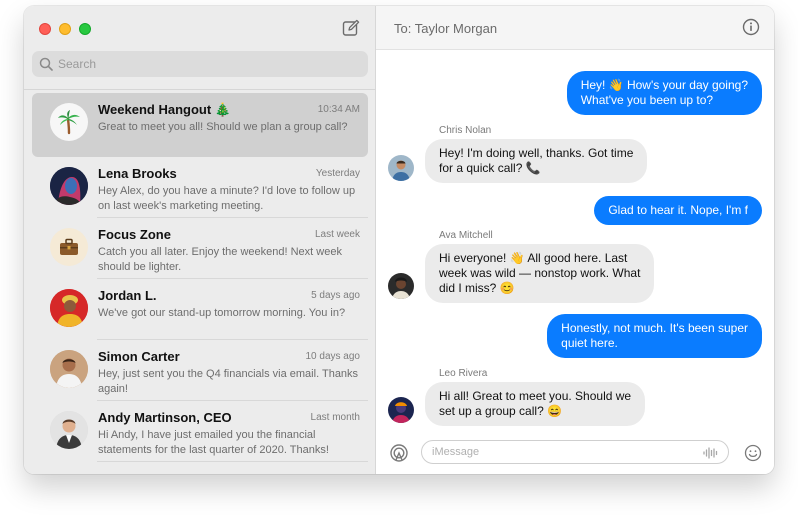 The width and height of the screenshot is (798, 517). I want to click on conversation-time: Last week, so click(337, 234).